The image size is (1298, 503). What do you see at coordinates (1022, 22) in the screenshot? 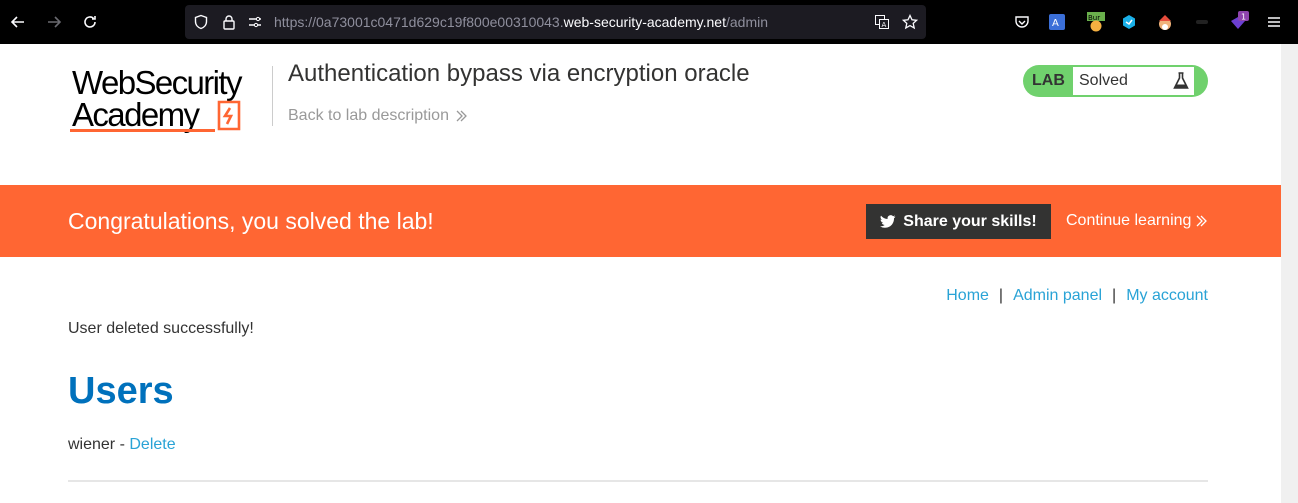
I see `pocket-icon` at bounding box center [1022, 22].